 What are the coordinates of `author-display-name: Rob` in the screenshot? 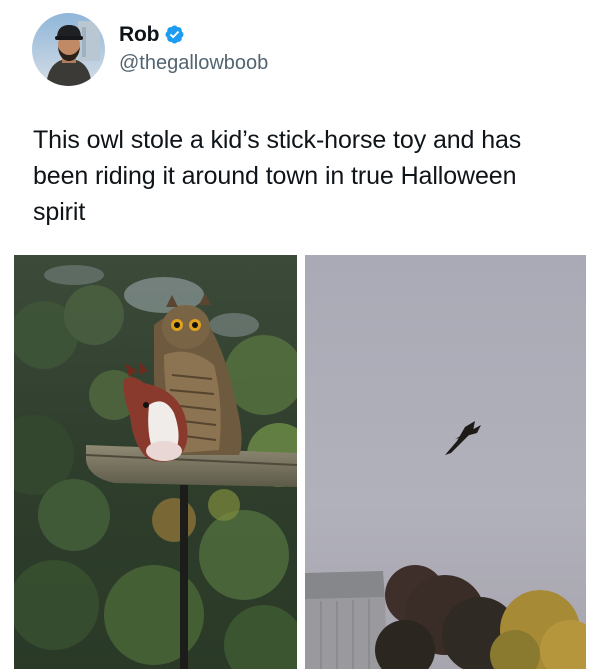 It's located at (139, 35).